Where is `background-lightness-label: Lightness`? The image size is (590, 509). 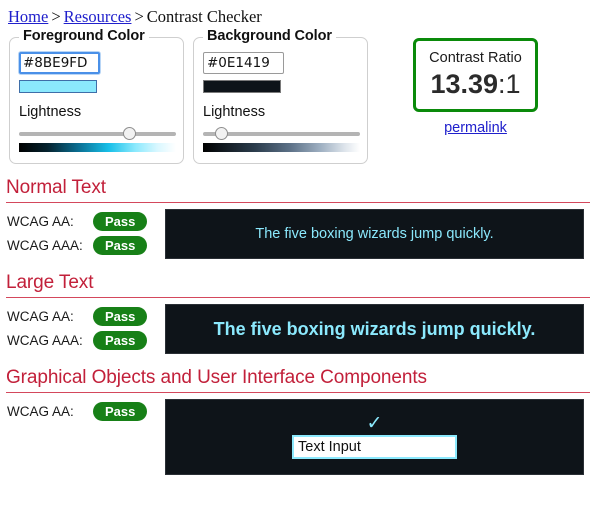 background-lightness-label: Lightness is located at coordinates (234, 112).